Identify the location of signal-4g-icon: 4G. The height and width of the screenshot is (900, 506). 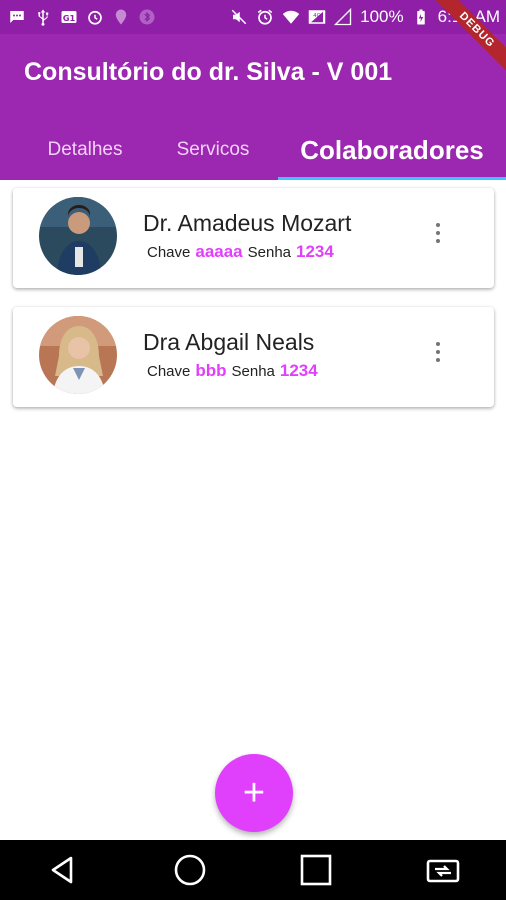
(317, 17).